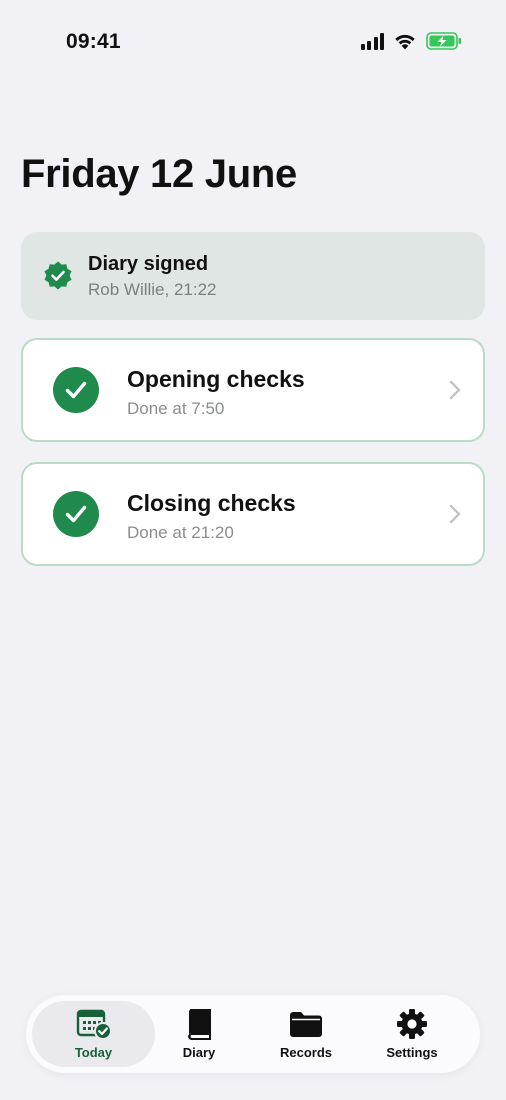 Image resolution: width=506 pixels, height=1100 pixels. What do you see at coordinates (405, 42) in the screenshot?
I see `wifi-icon` at bounding box center [405, 42].